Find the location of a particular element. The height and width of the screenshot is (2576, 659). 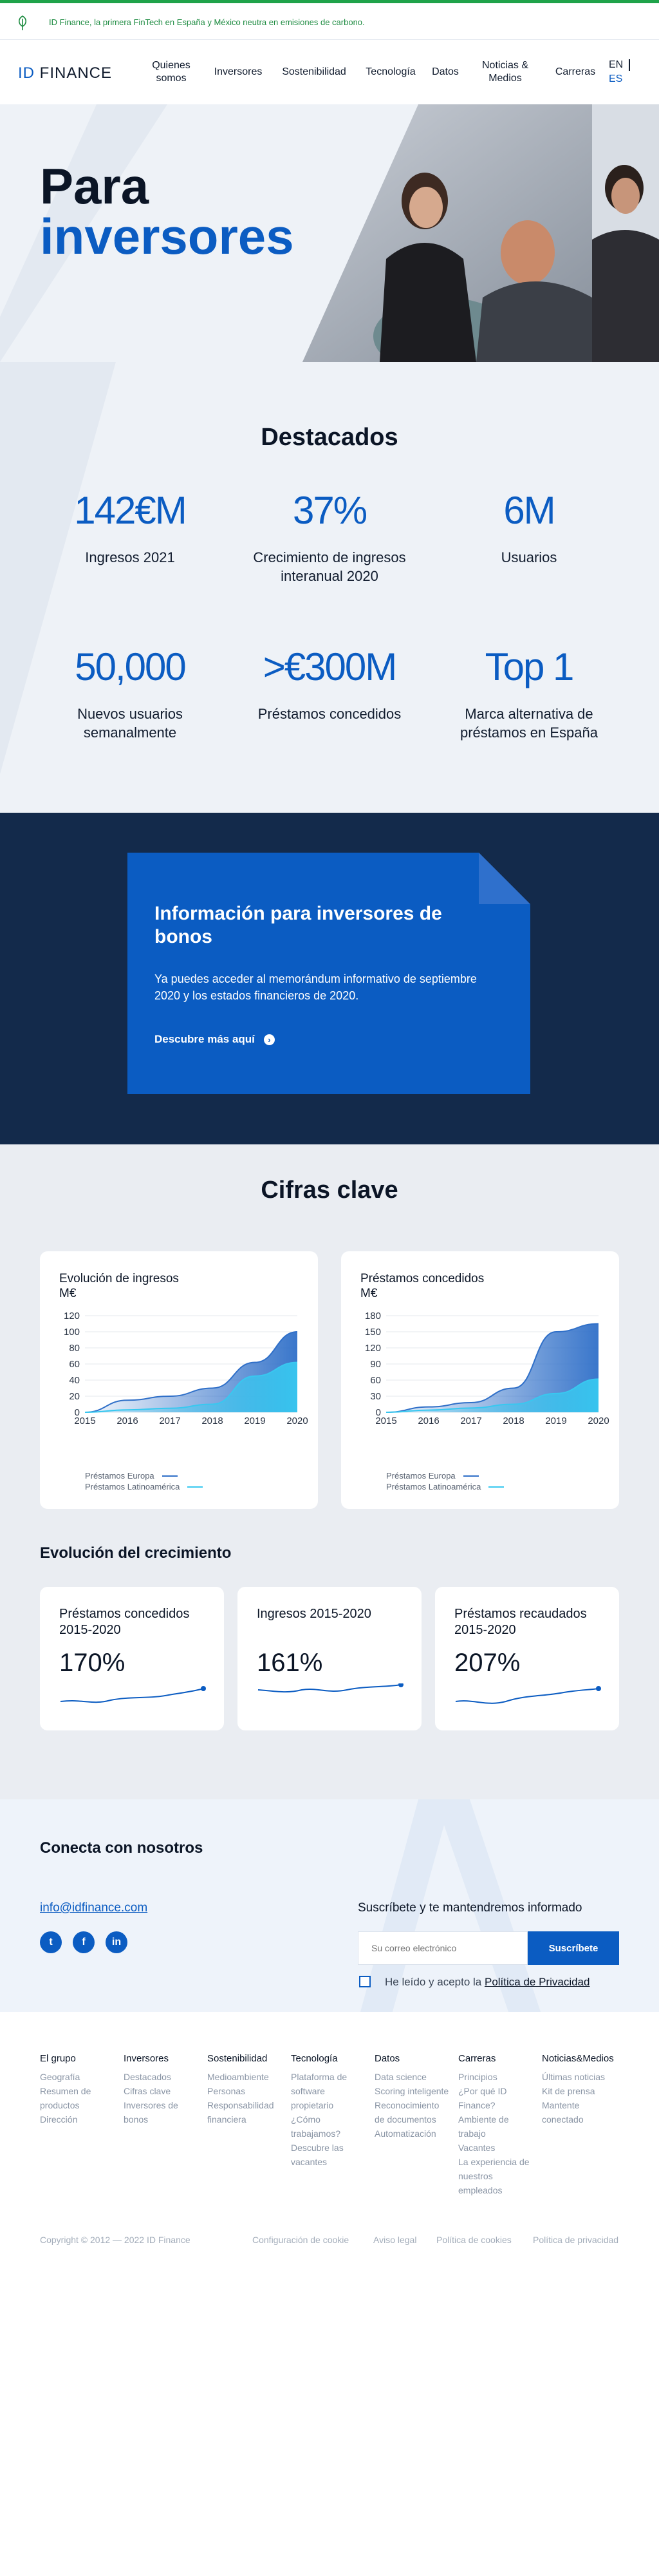

key-figures-title: Cifras clave is located at coordinates (329, 1190).